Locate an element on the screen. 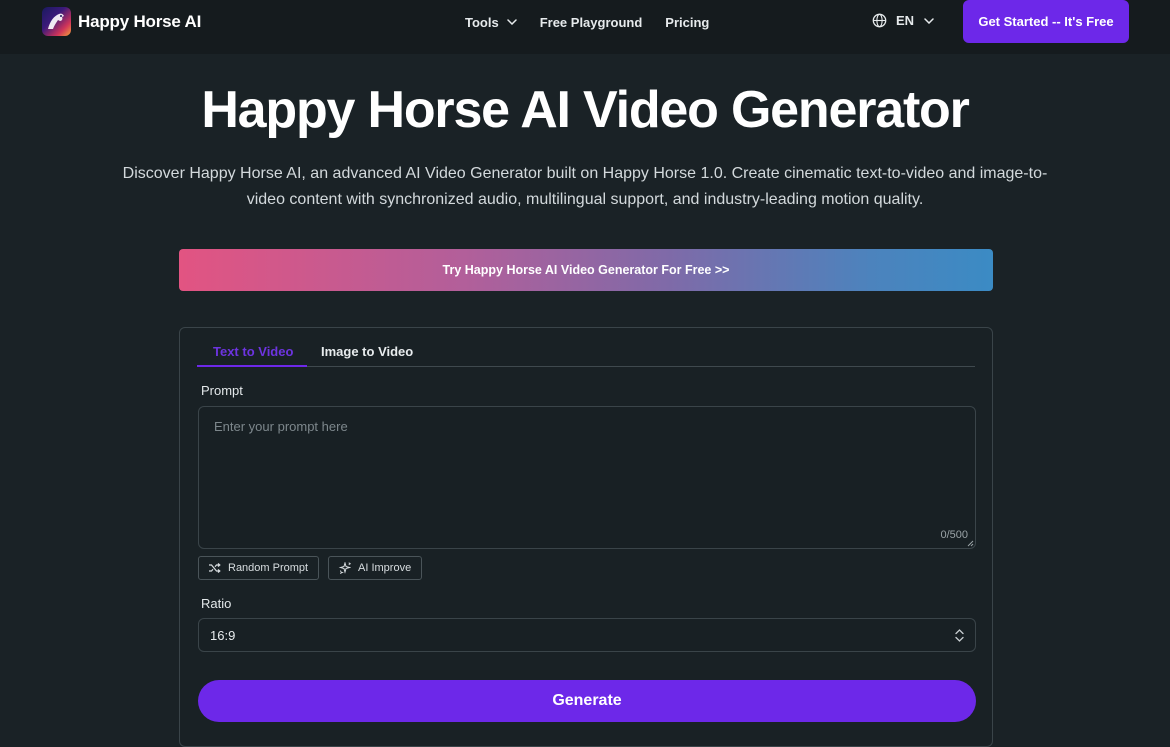  nav-tools-menu: Tools is located at coordinates (491, 22).